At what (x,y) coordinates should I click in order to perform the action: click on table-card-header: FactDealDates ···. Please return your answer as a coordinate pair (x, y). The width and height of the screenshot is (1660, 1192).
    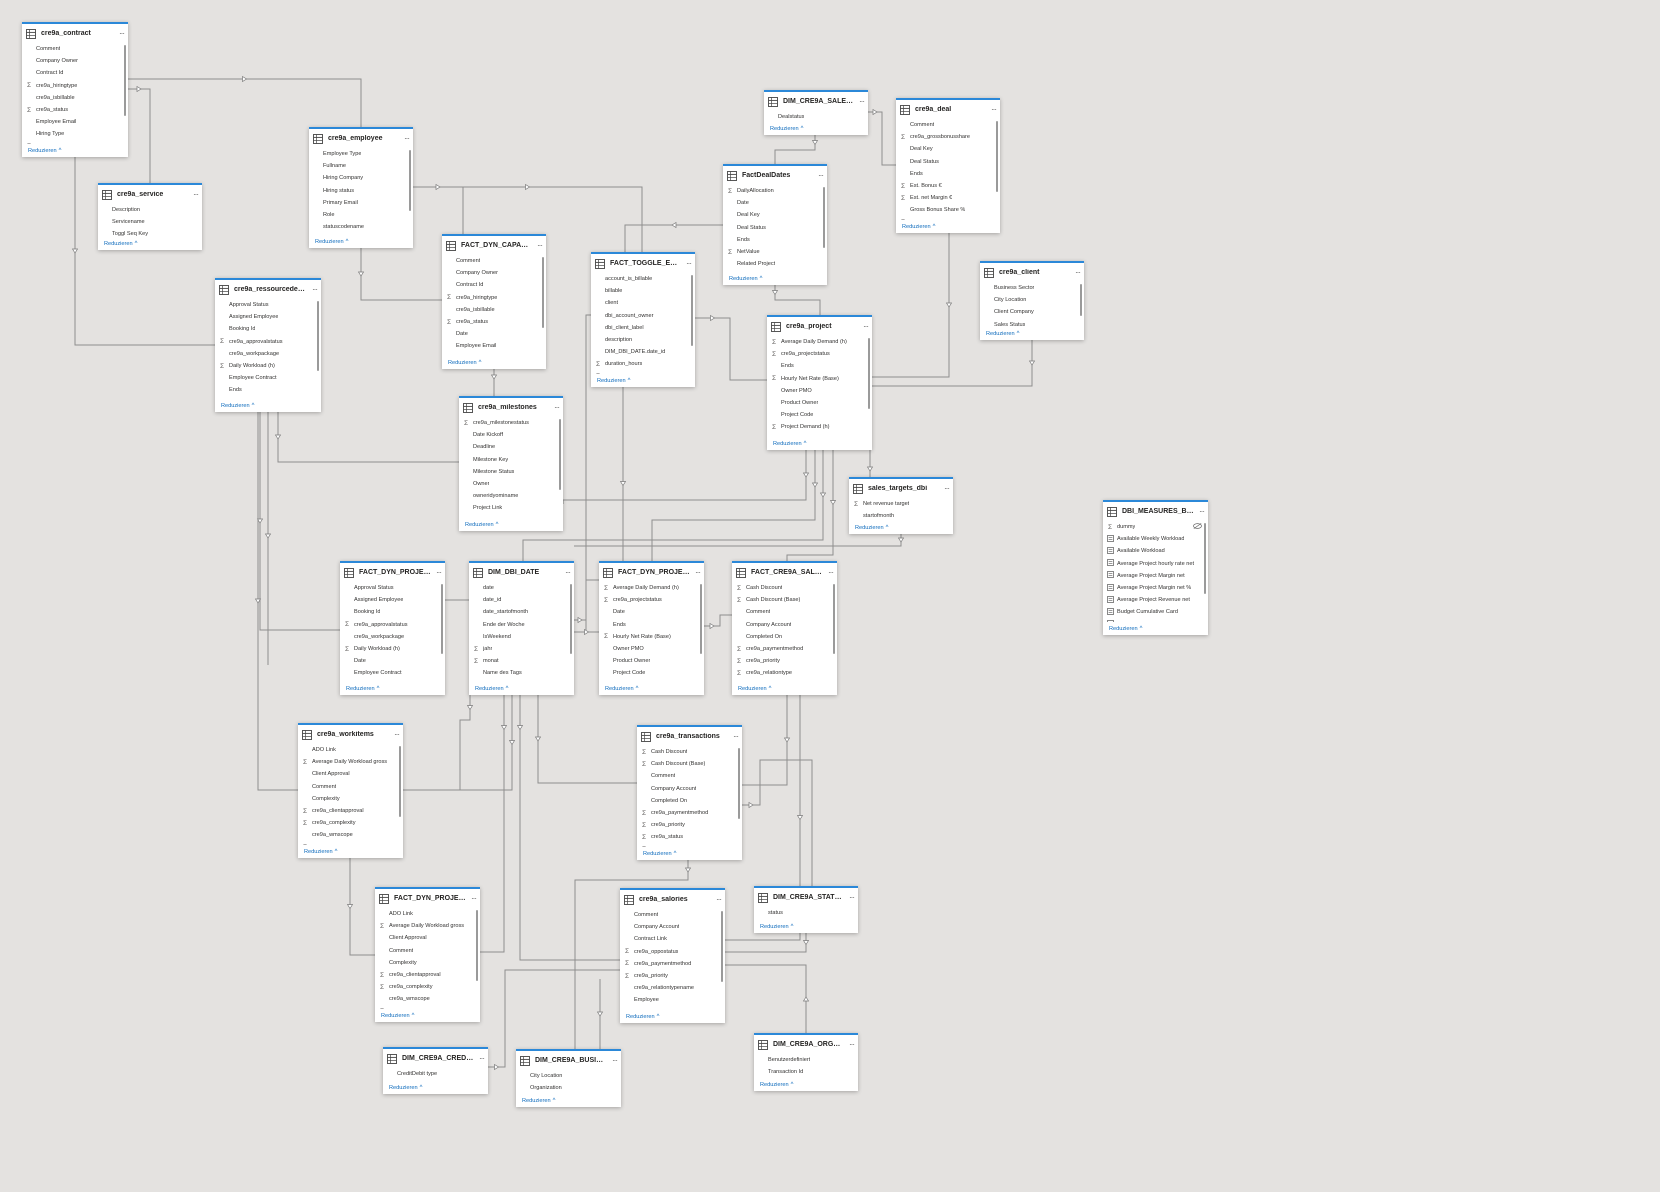
    Looking at the image, I should click on (775, 175).